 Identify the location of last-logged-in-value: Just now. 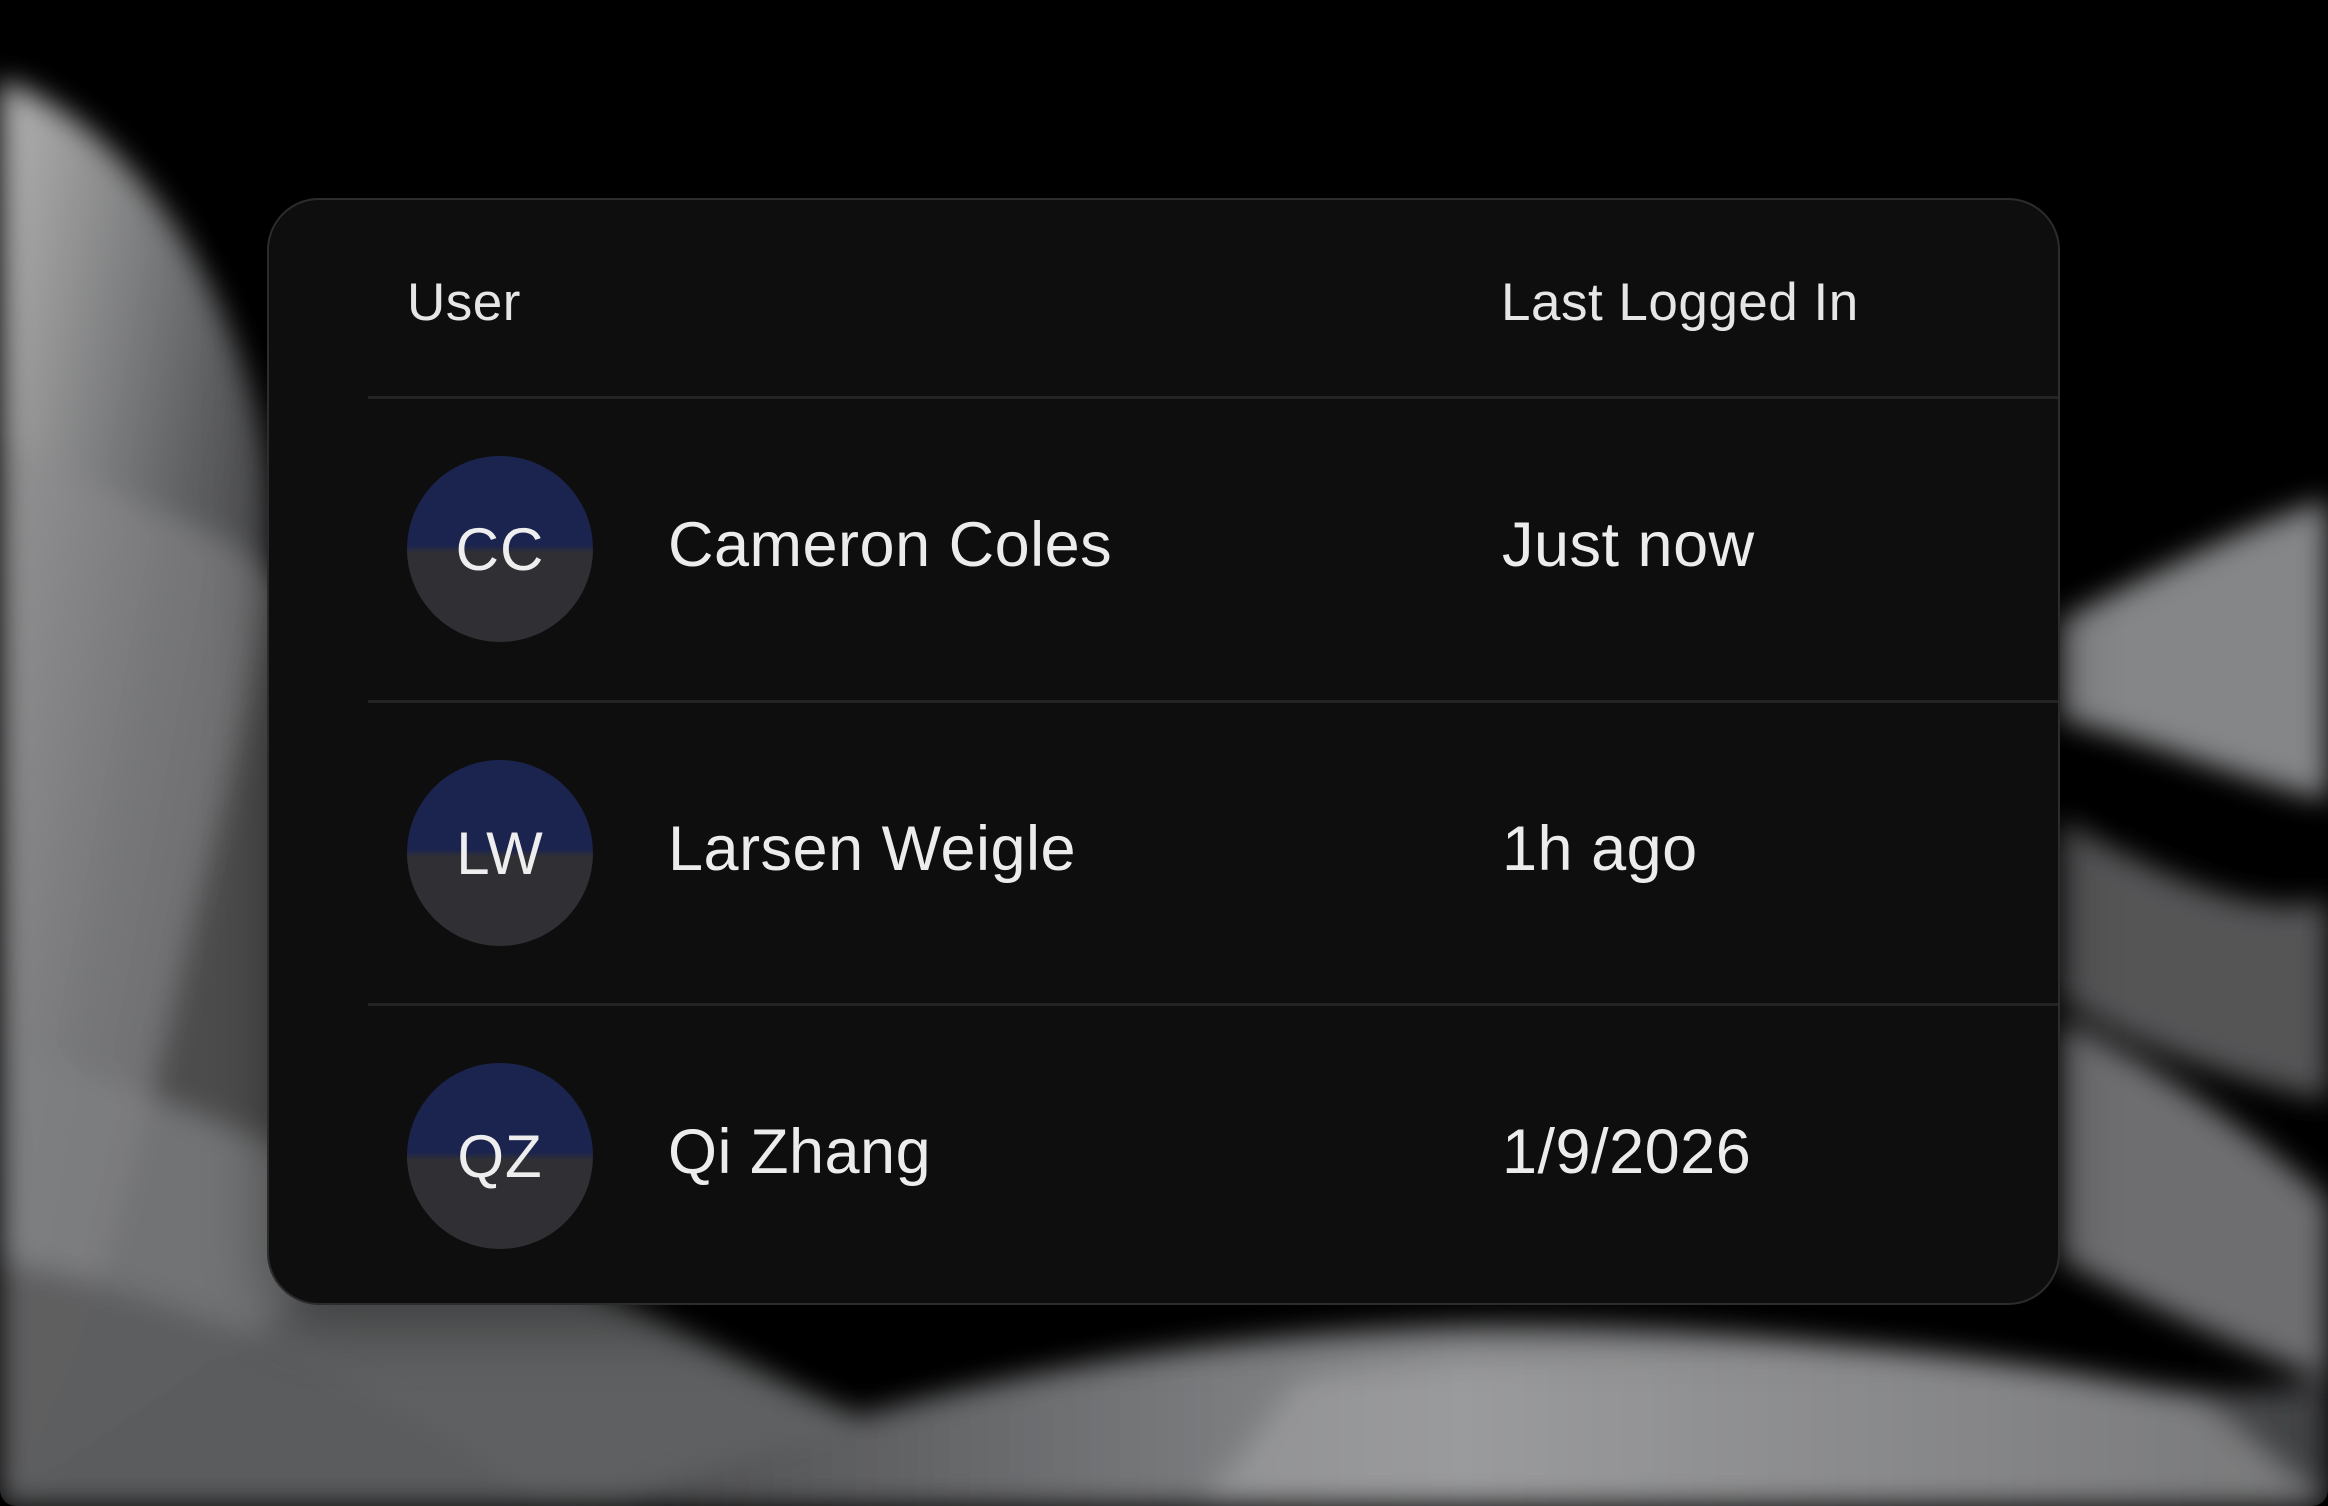
(1628, 545).